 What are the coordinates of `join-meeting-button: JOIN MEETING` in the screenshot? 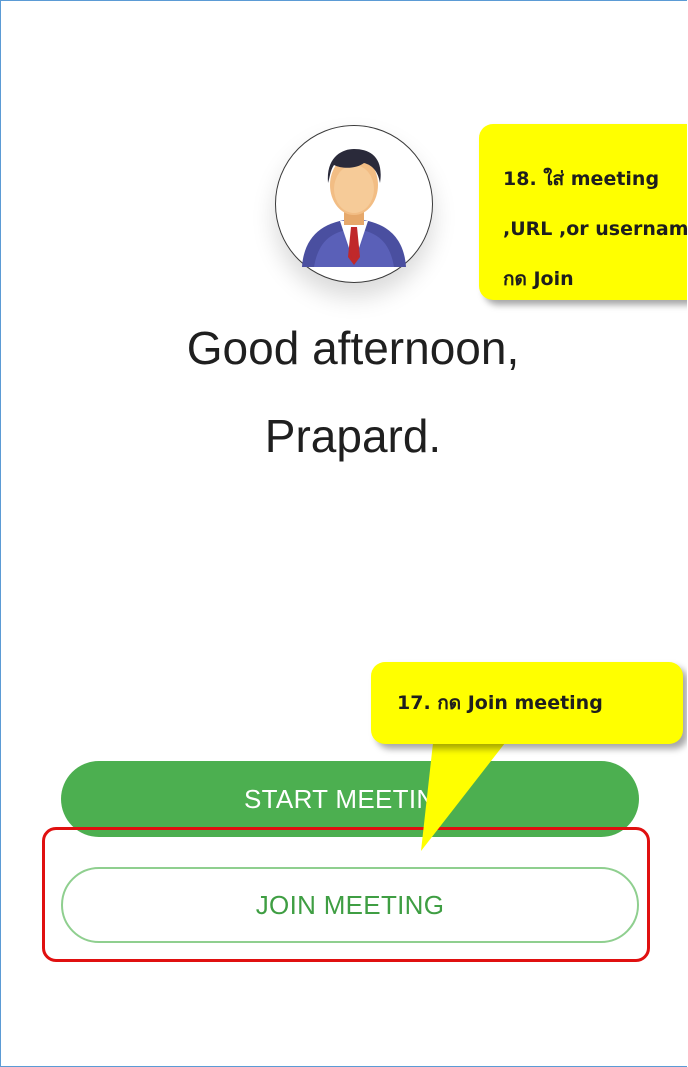 It's located at (350, 905).